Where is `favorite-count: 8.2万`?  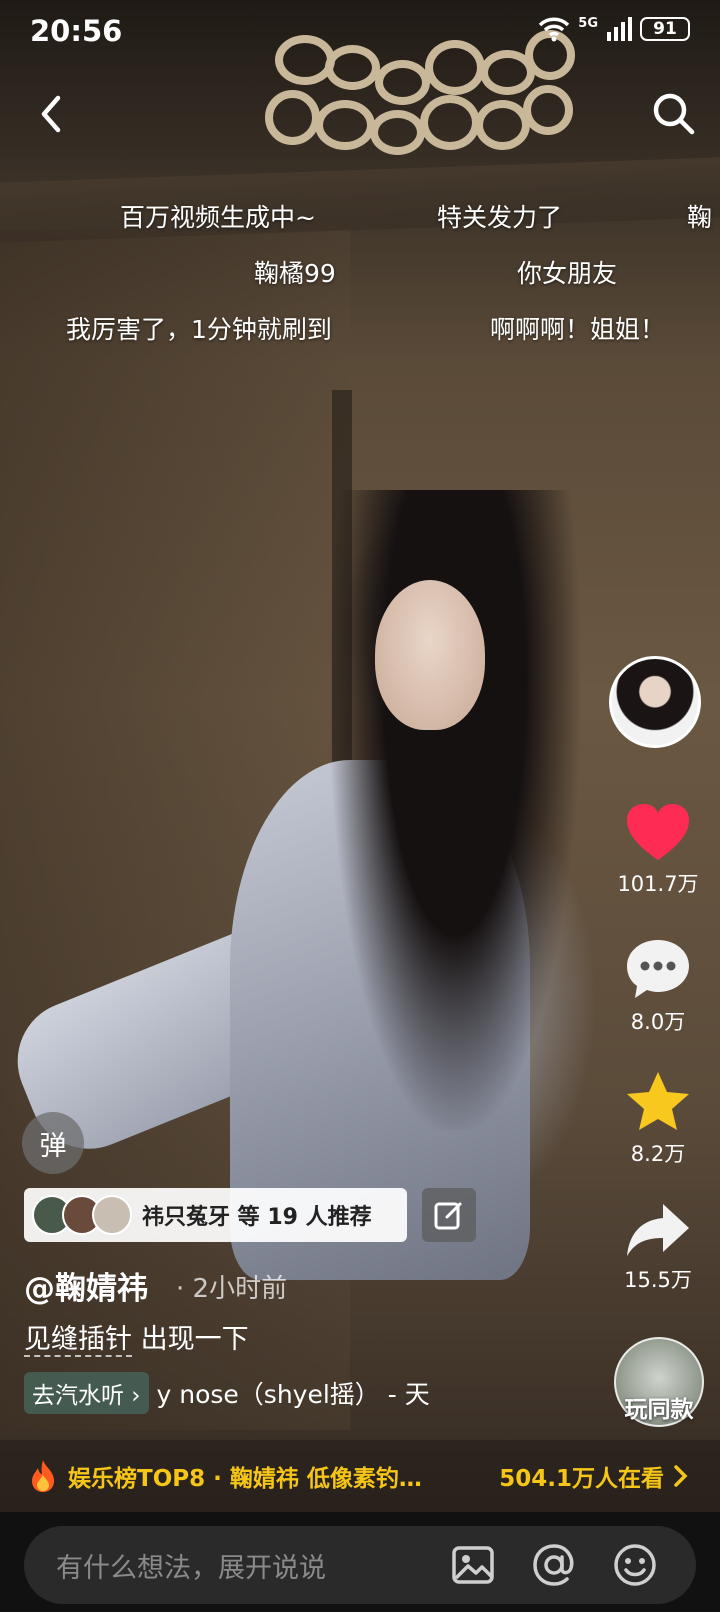 favorite-count: 8.2万 is located at coordinates (658, 1154).